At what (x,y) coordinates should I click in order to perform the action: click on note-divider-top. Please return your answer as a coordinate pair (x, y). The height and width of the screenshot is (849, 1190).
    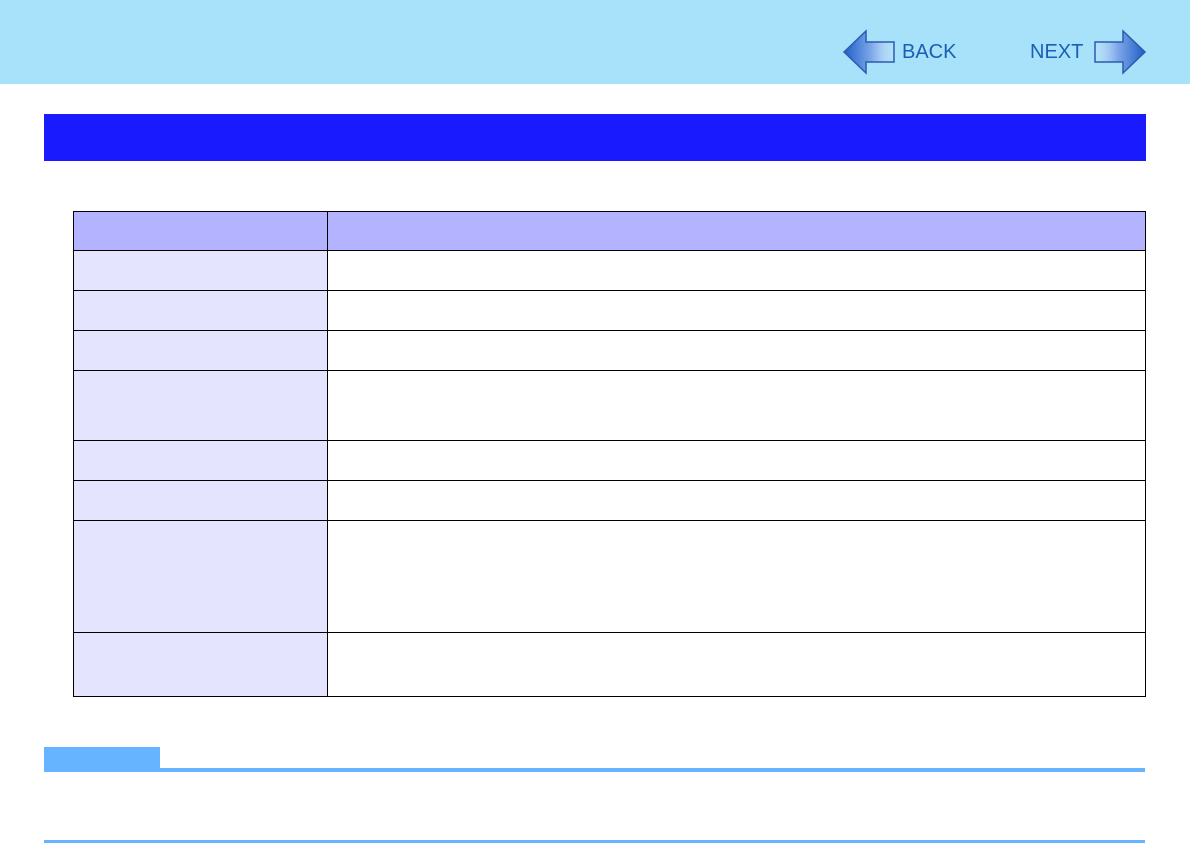
    Looking at the image, I should click on (594, 770).